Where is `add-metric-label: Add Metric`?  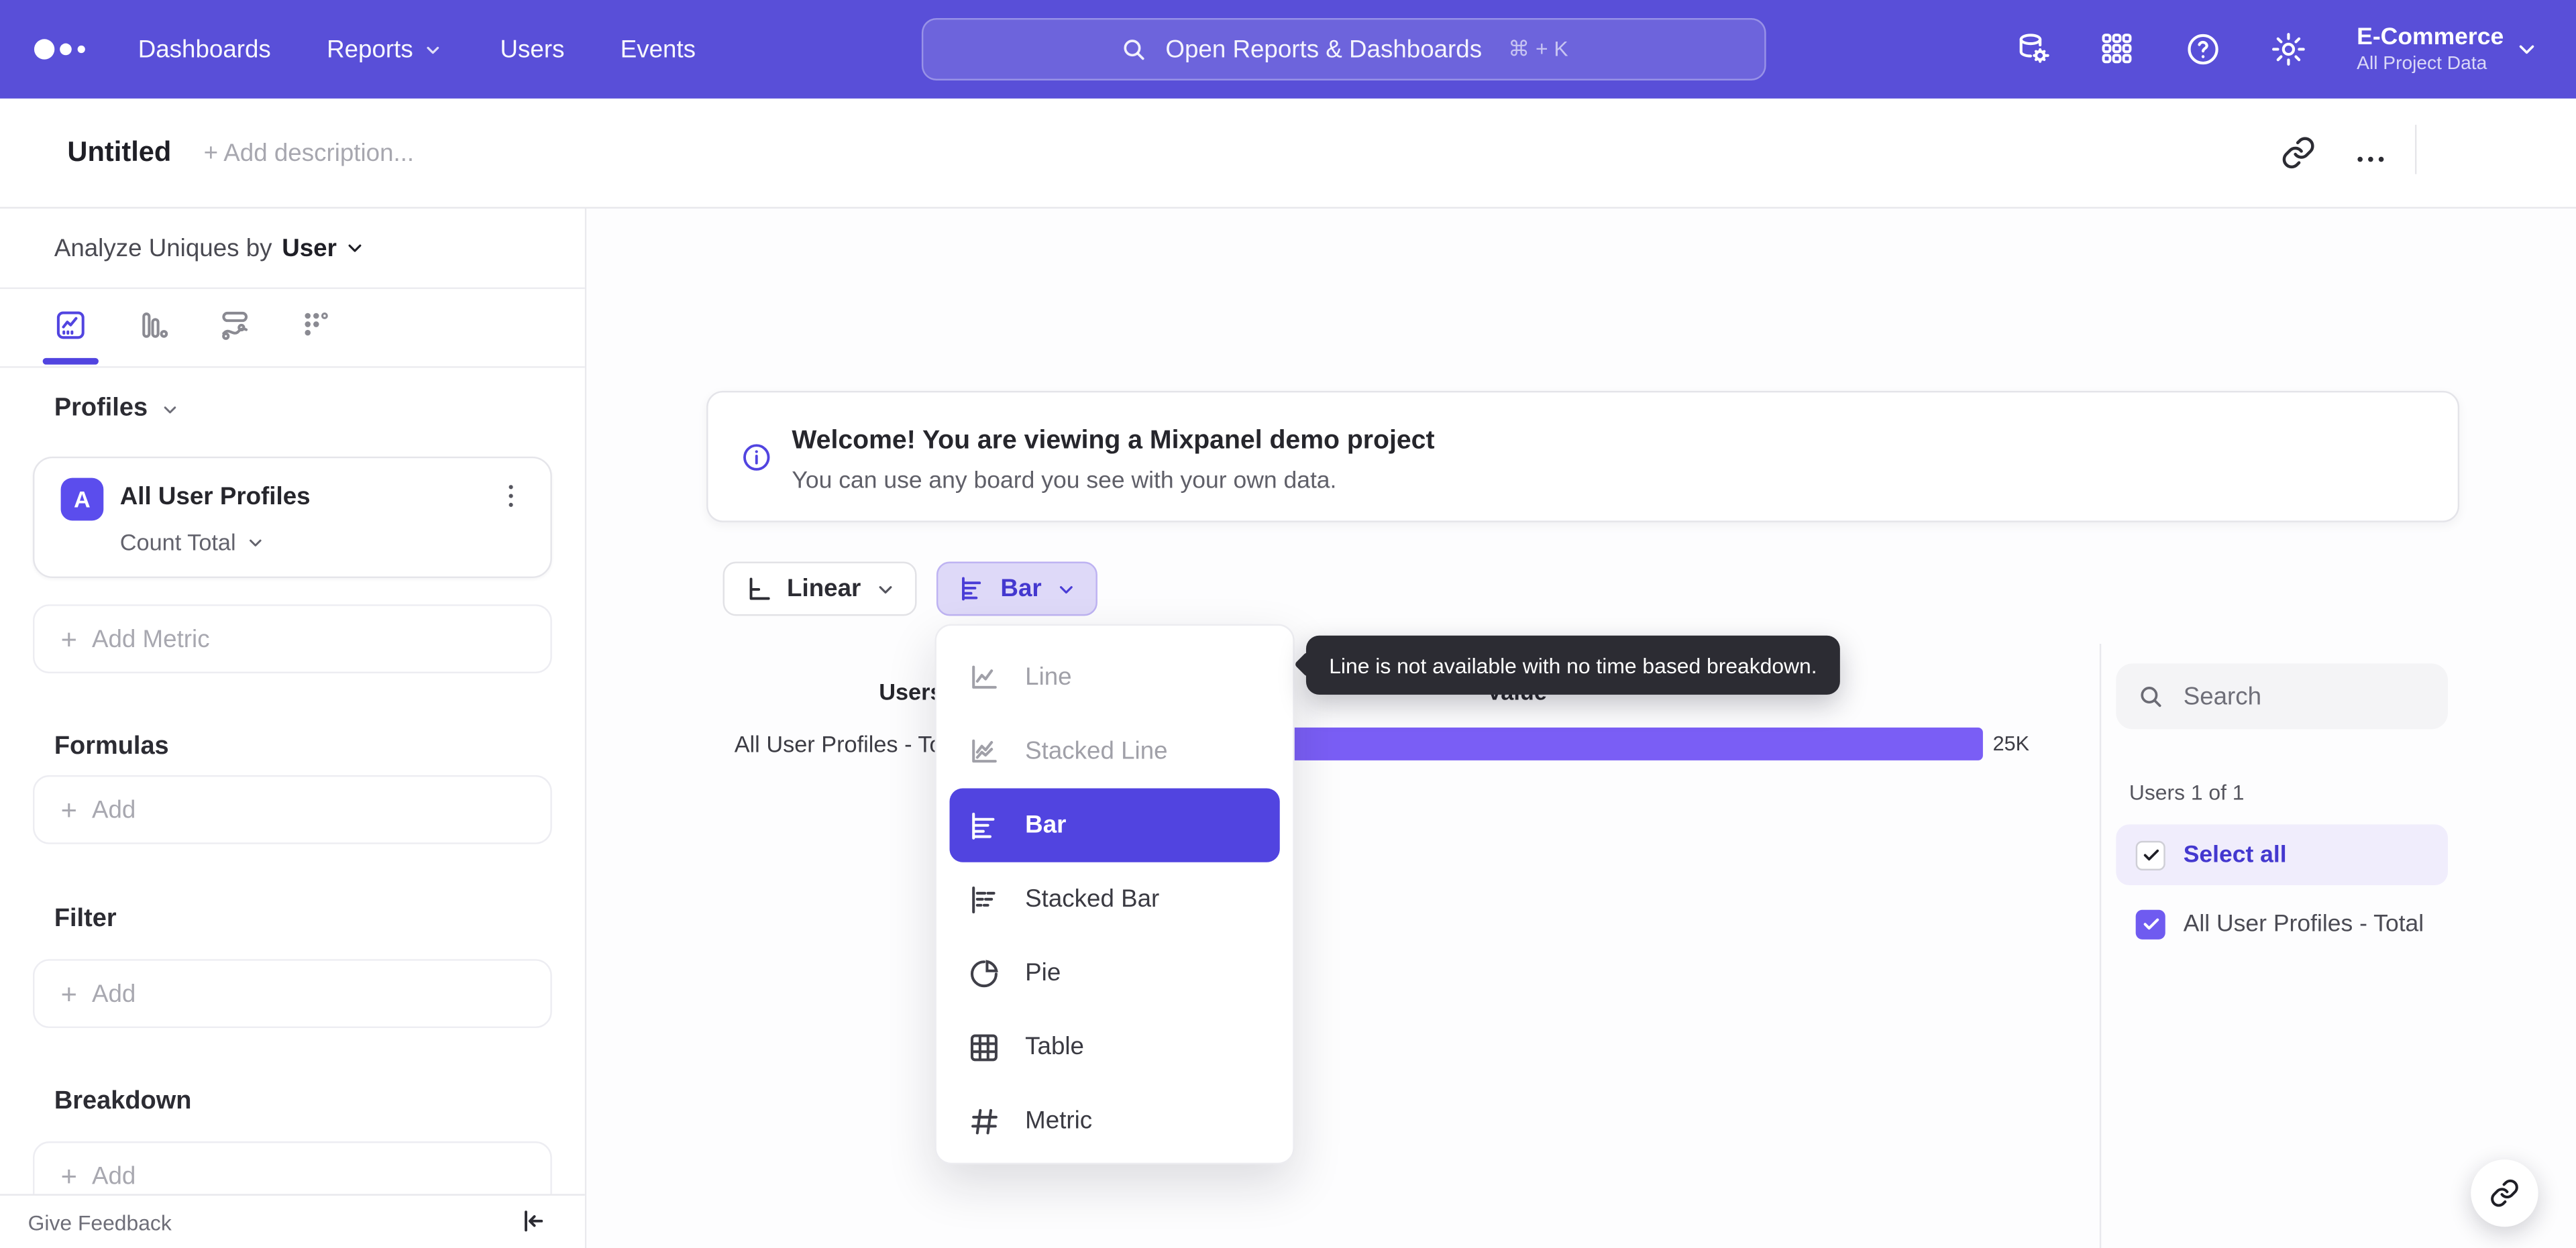 add-metric-label: Add Metric is located at coordinates (150, 638).